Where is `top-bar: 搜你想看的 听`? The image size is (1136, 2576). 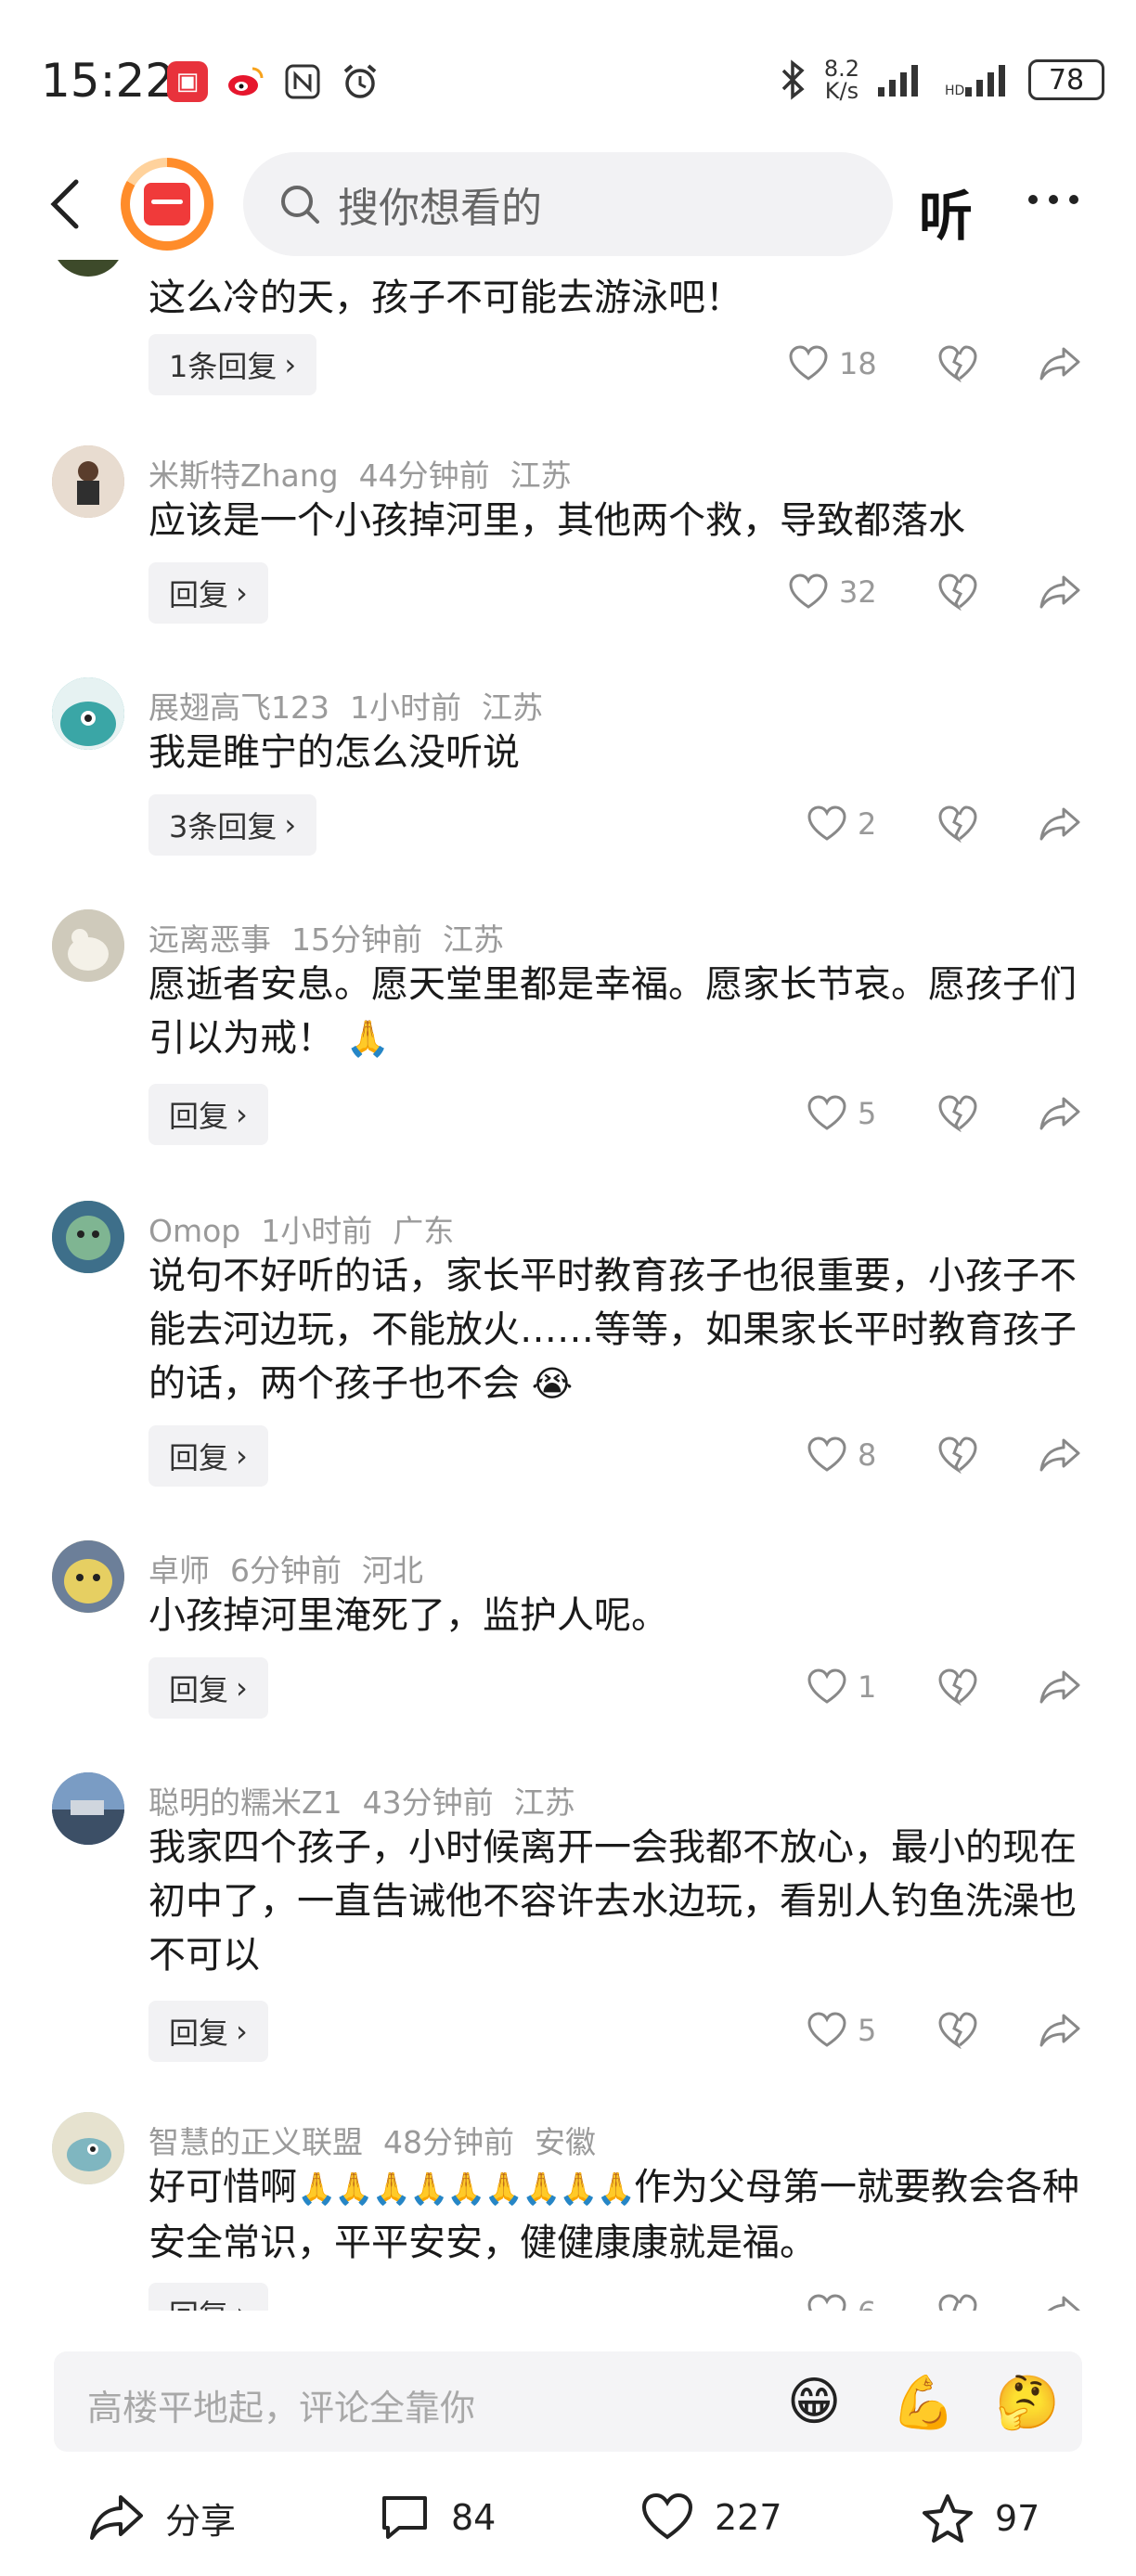 top-bar: 搜你想看的 听 is located at coordinates (568, 204).